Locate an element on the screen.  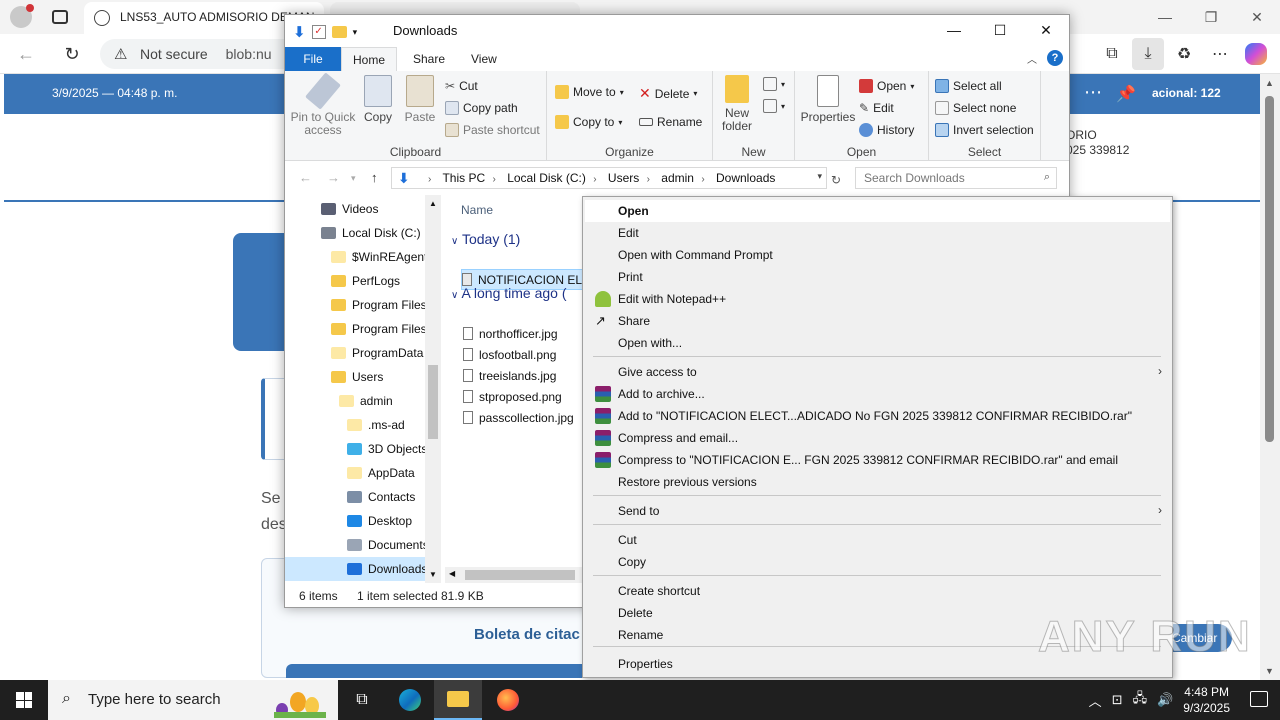
navigation-scrollbar: ▲ ▼ is located at coordinates (433, 389).